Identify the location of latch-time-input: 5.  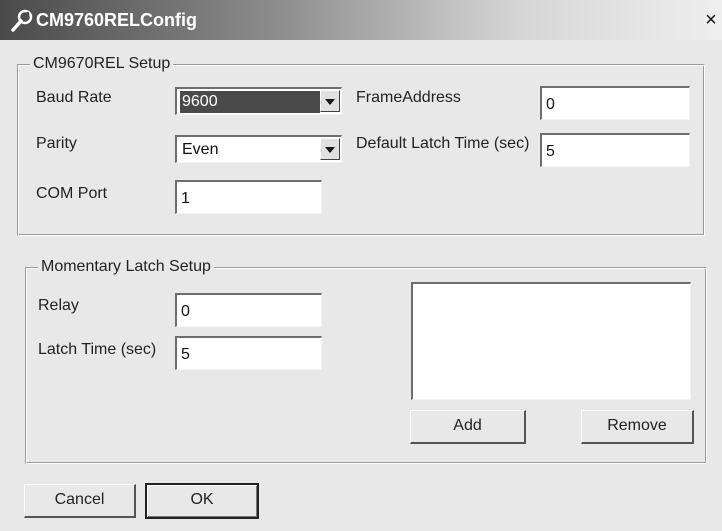
(248, 353).